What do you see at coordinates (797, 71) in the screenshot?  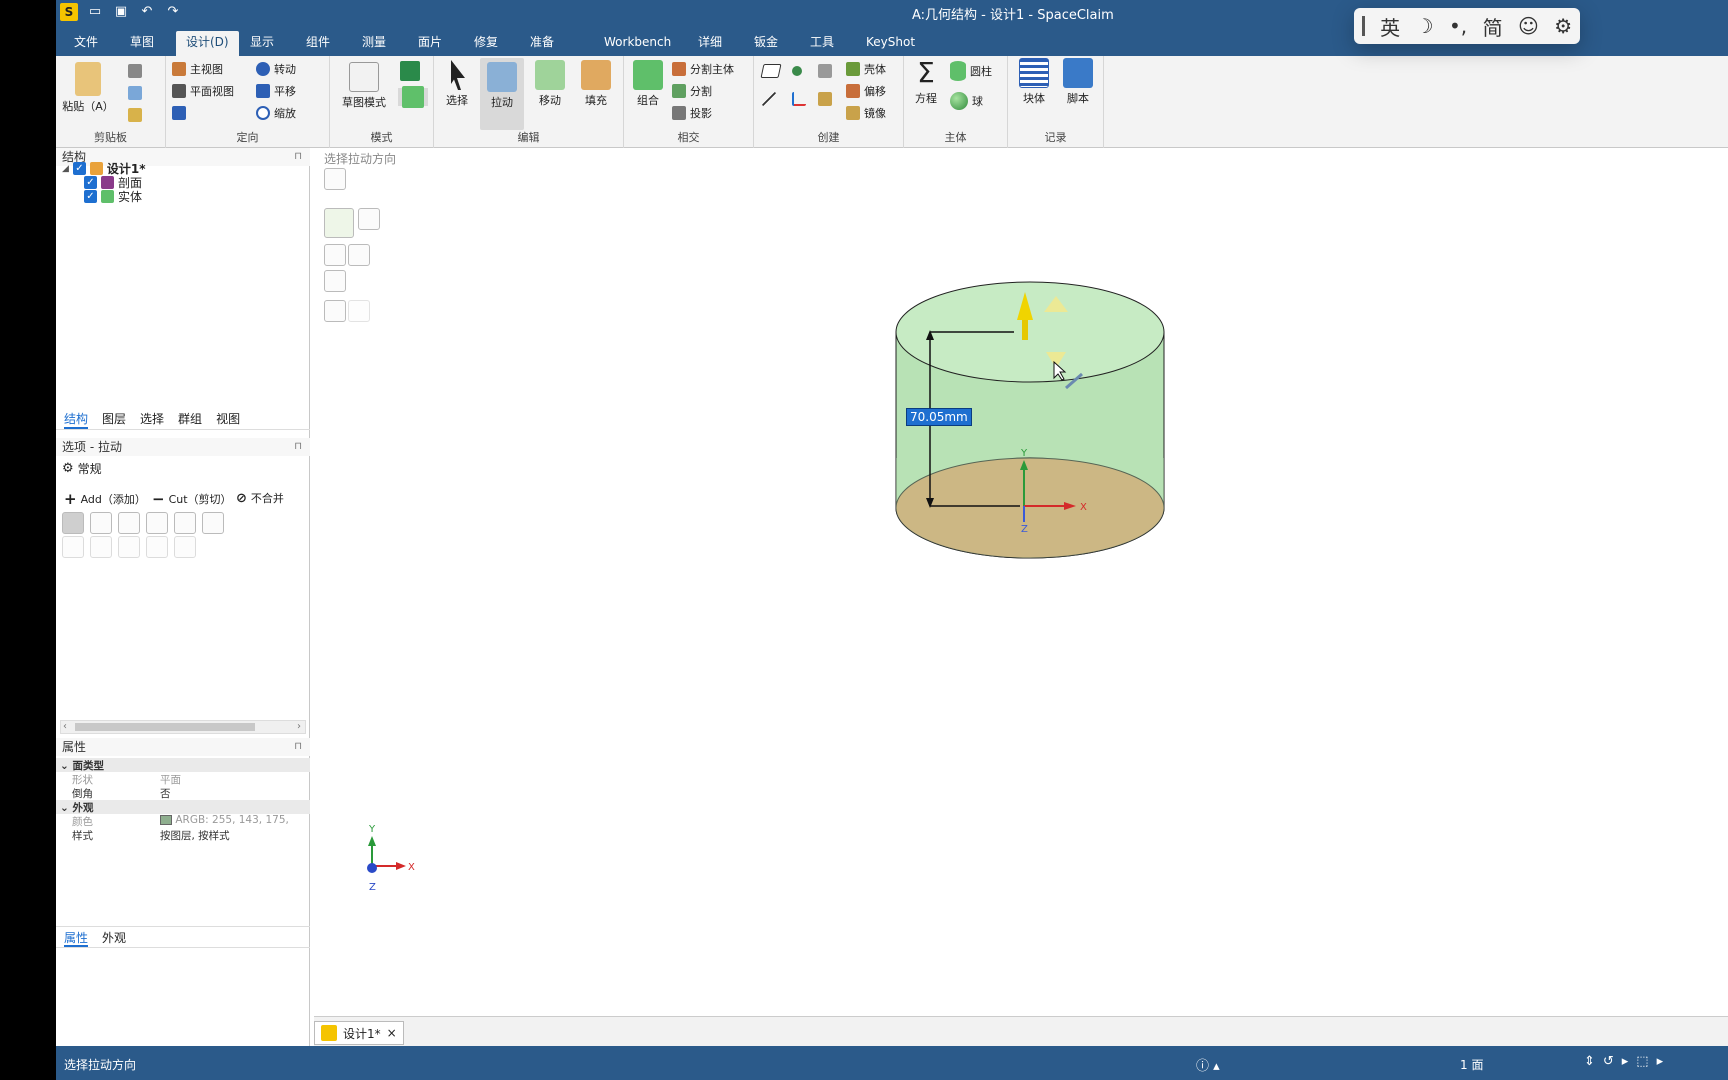 I see `axis-point-button` at bounding box center [797, 71].